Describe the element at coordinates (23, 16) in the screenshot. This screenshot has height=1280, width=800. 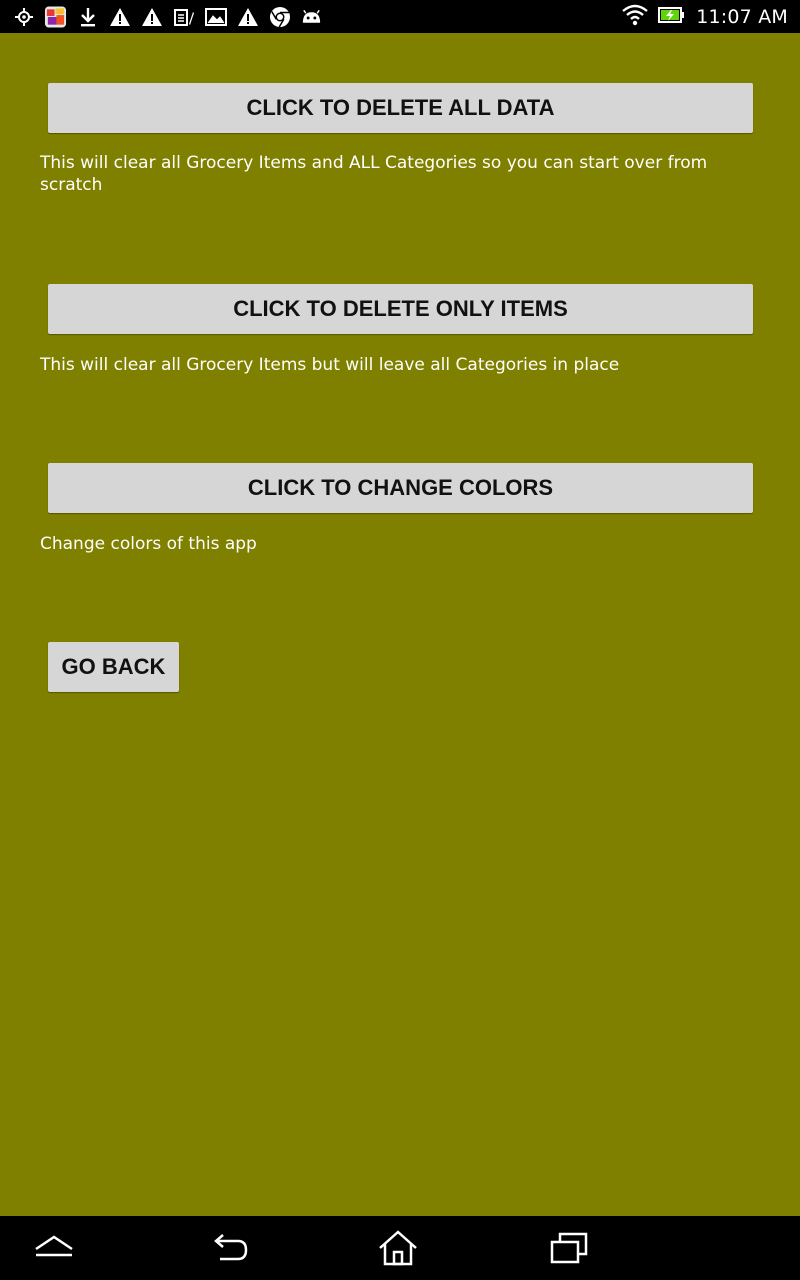
I see `gps-icon` at that location.